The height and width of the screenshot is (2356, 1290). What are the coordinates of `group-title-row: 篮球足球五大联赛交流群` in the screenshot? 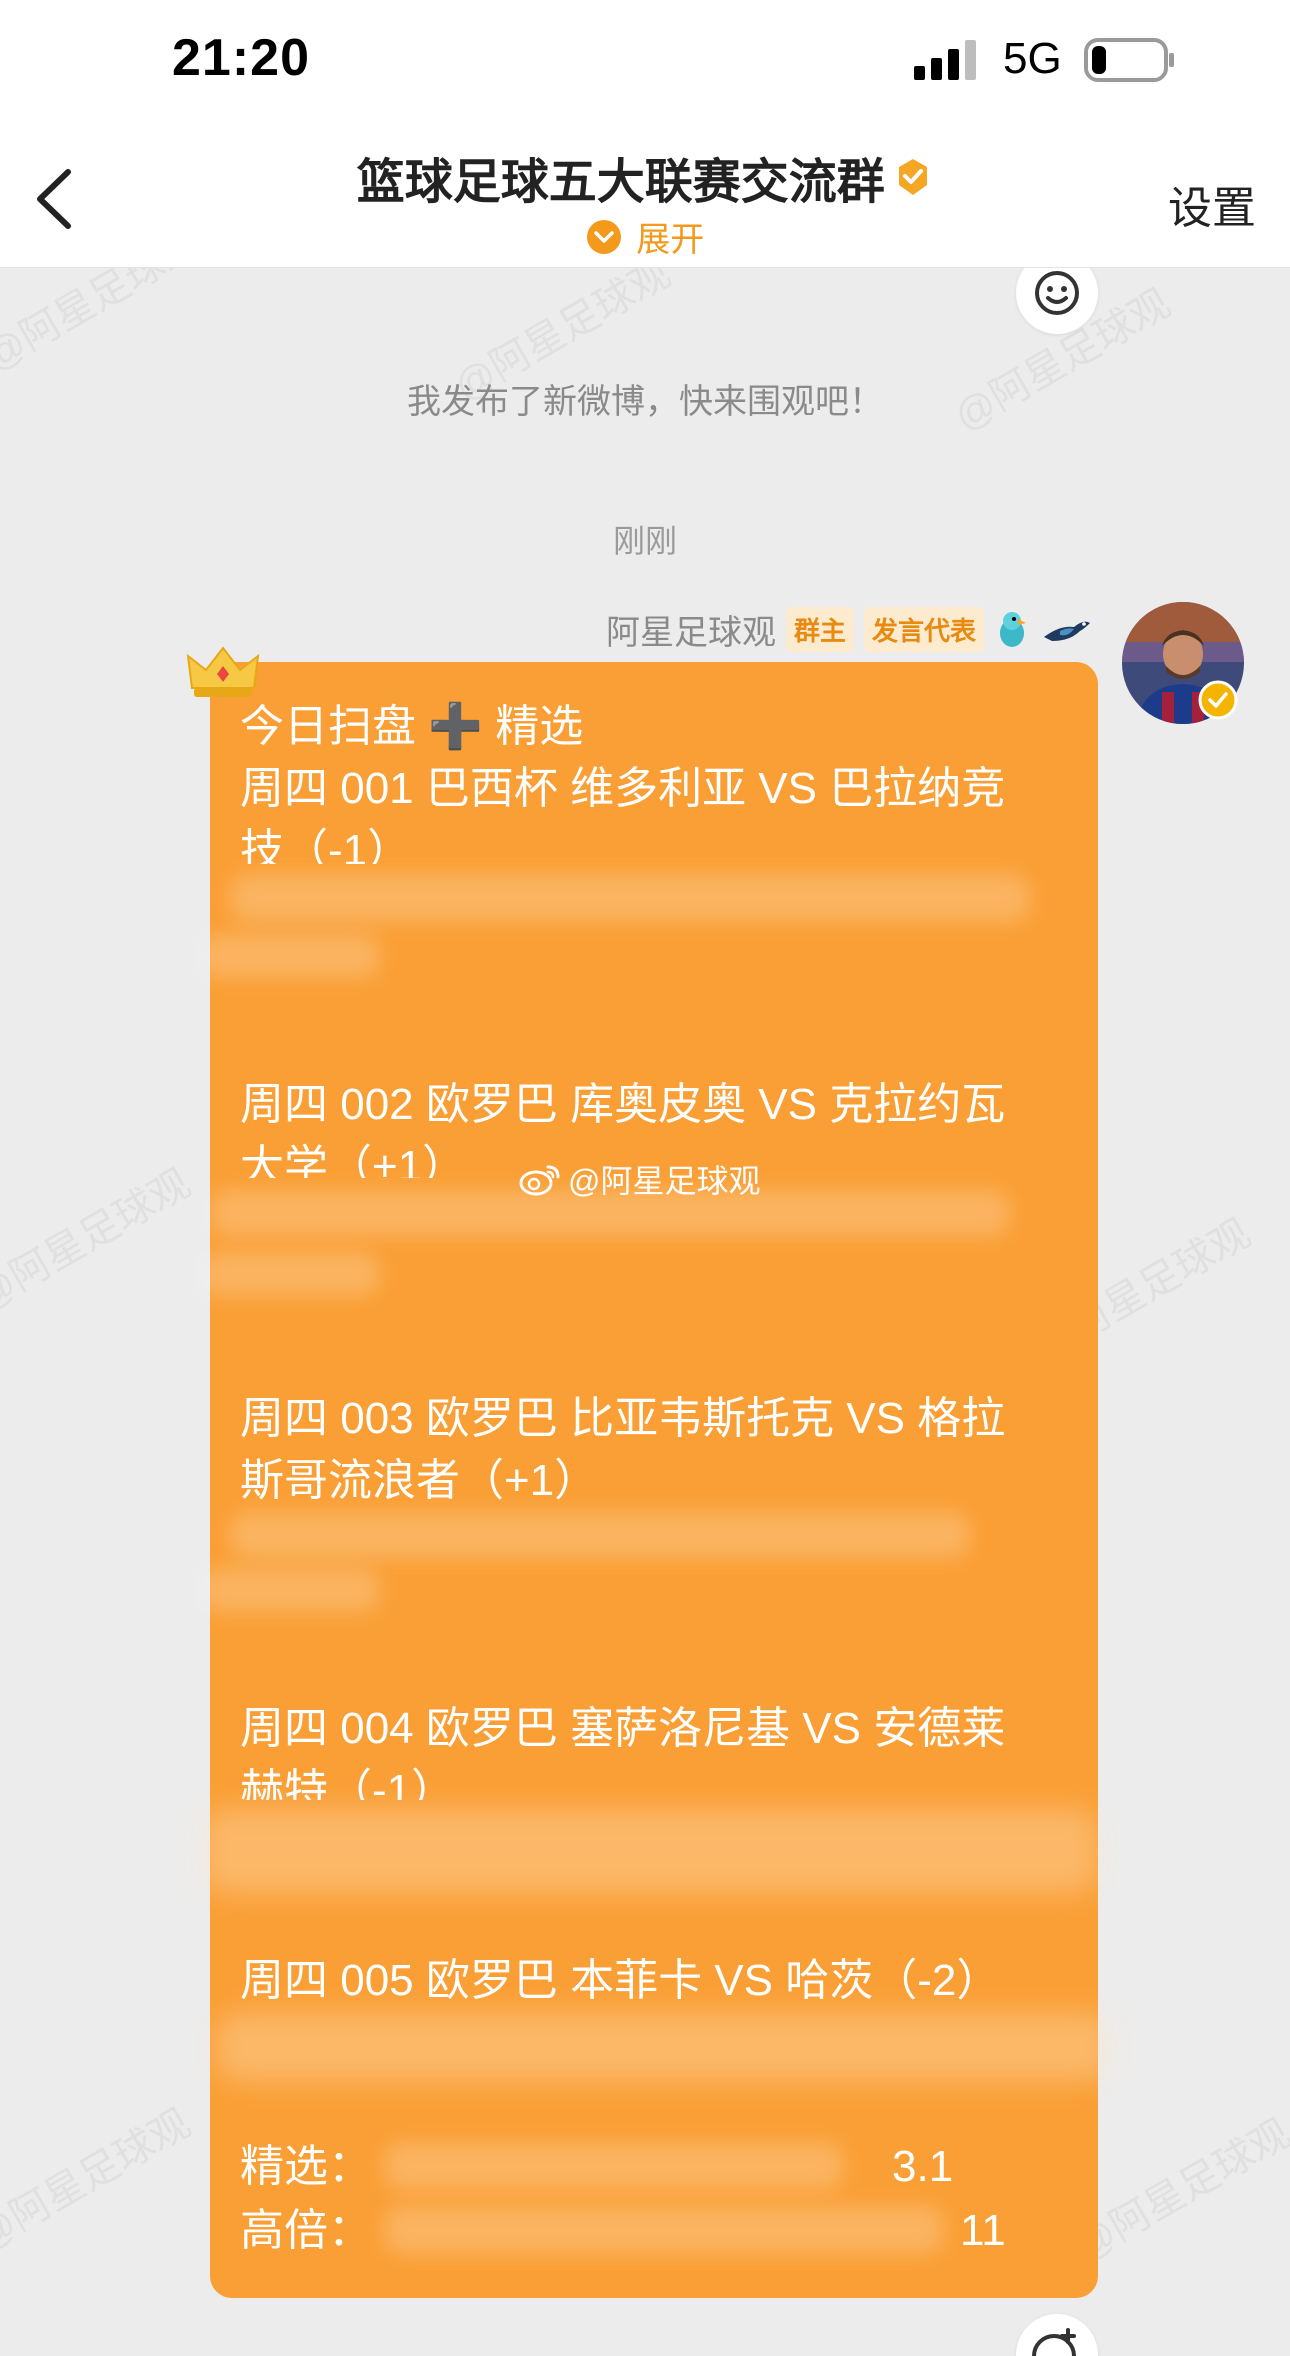 It's located at (645, 177).